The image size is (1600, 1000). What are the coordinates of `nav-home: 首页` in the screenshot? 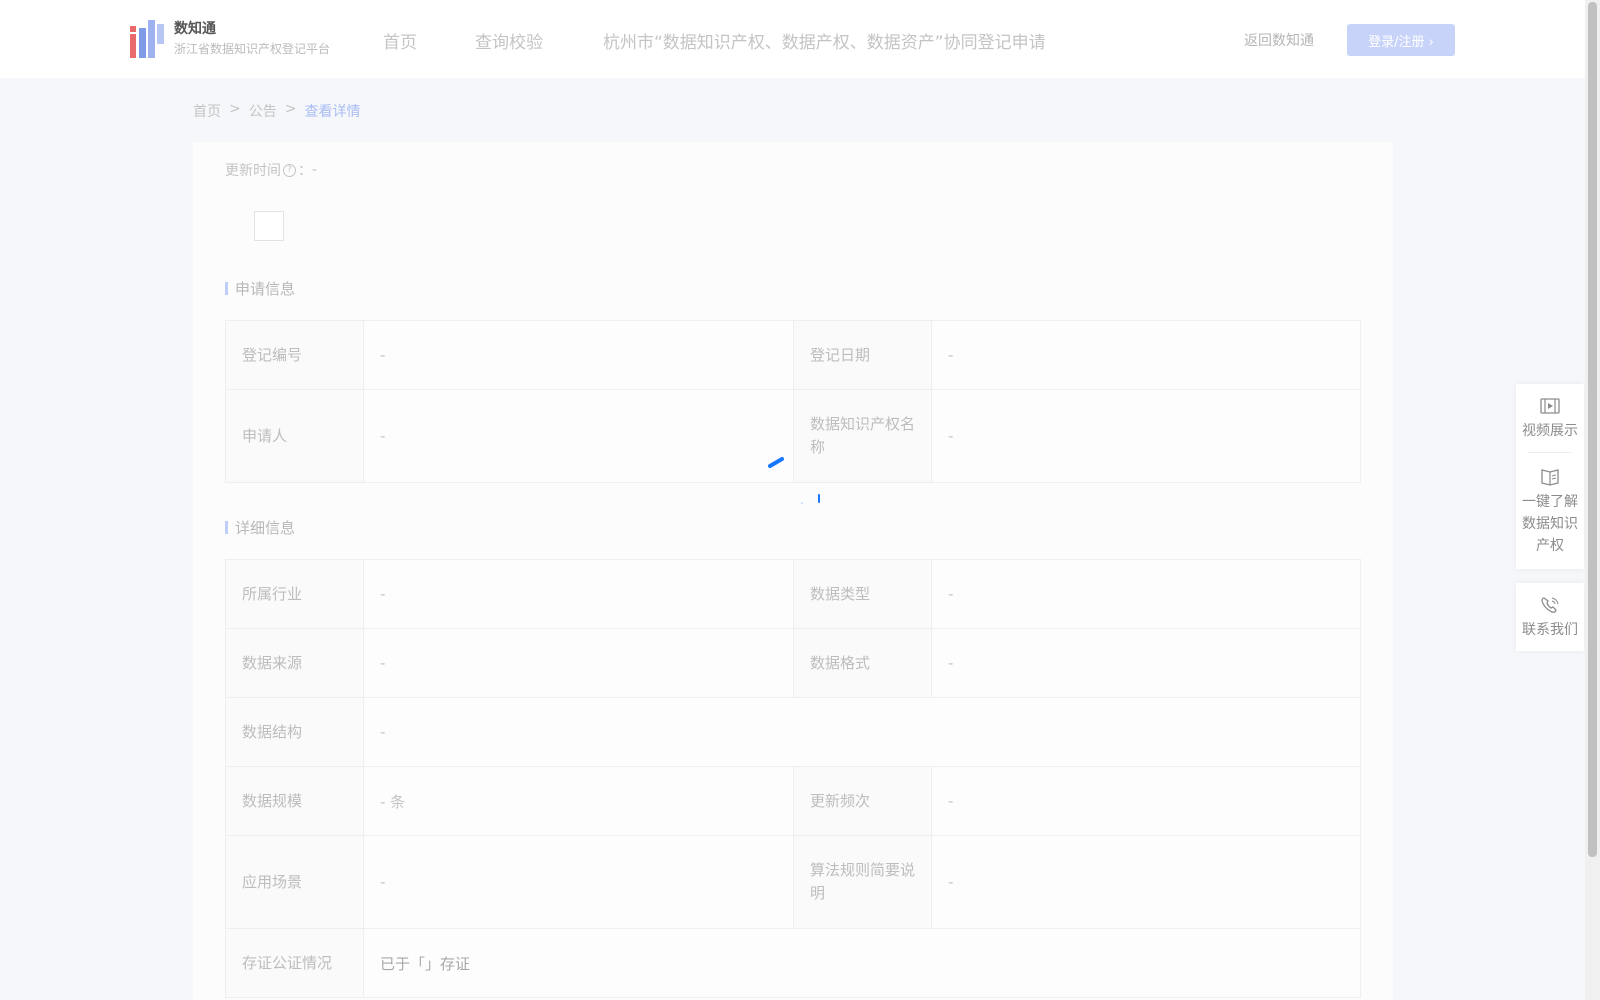 It's located at (400, 40).